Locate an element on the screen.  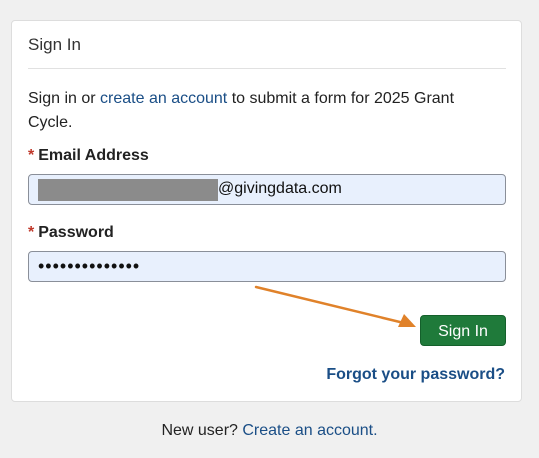
new-user-footer: New user? Create an account. is located at coordinates (269, 431).